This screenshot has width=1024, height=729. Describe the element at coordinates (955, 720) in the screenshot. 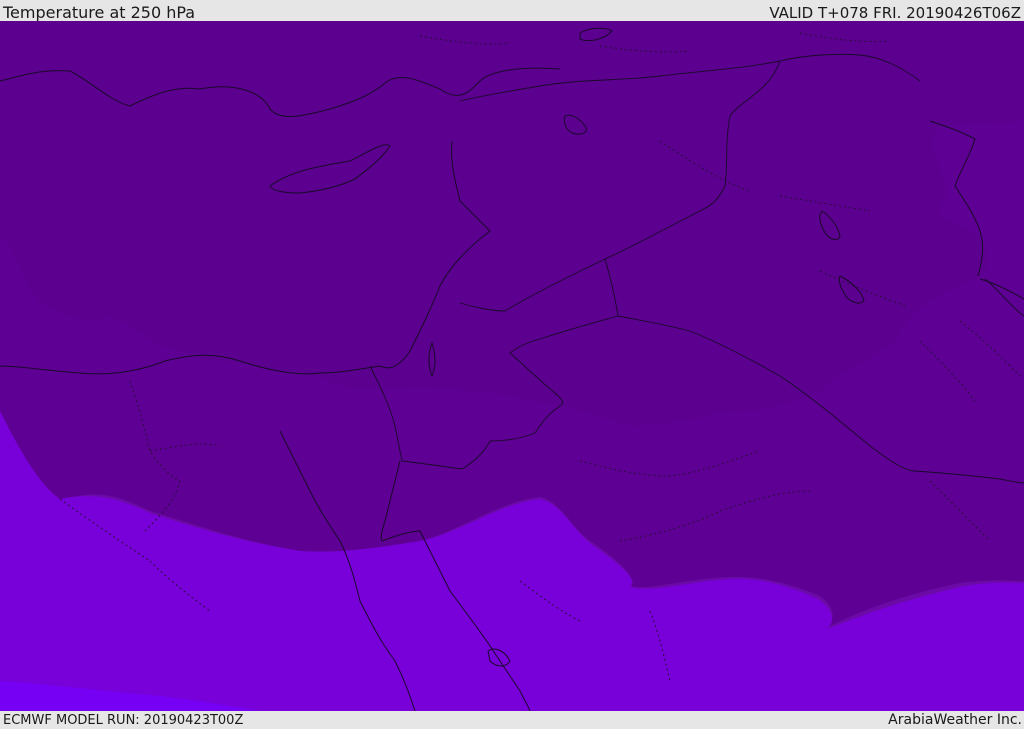

I see `credit-label: ArabiaWeather Inc.` at that location.